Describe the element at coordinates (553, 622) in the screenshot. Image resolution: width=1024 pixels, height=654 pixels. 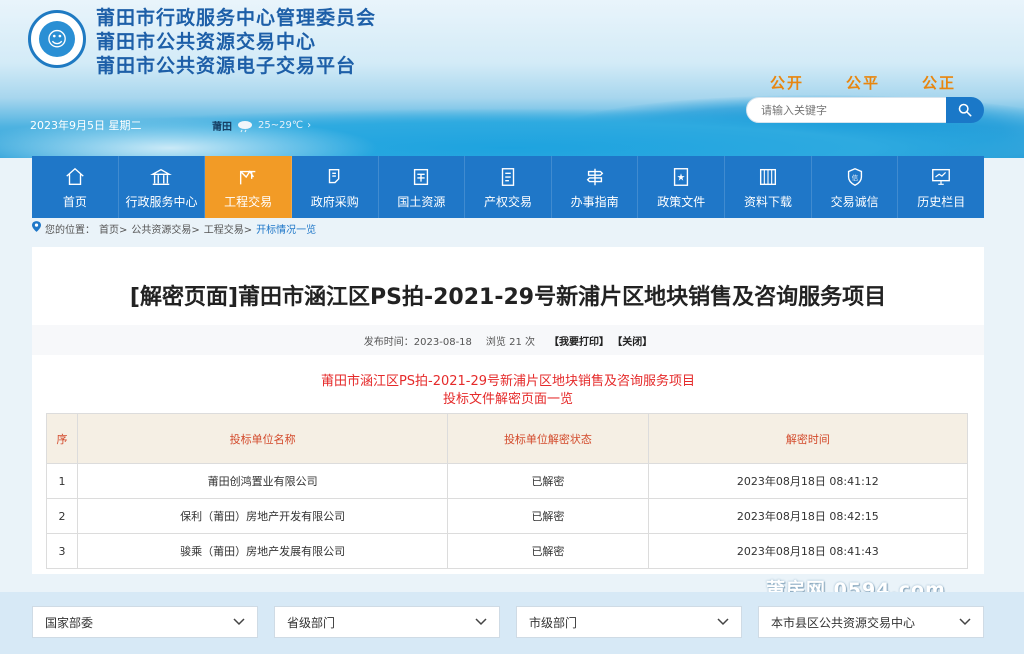
I see `select-label: 市级部门` at that location.